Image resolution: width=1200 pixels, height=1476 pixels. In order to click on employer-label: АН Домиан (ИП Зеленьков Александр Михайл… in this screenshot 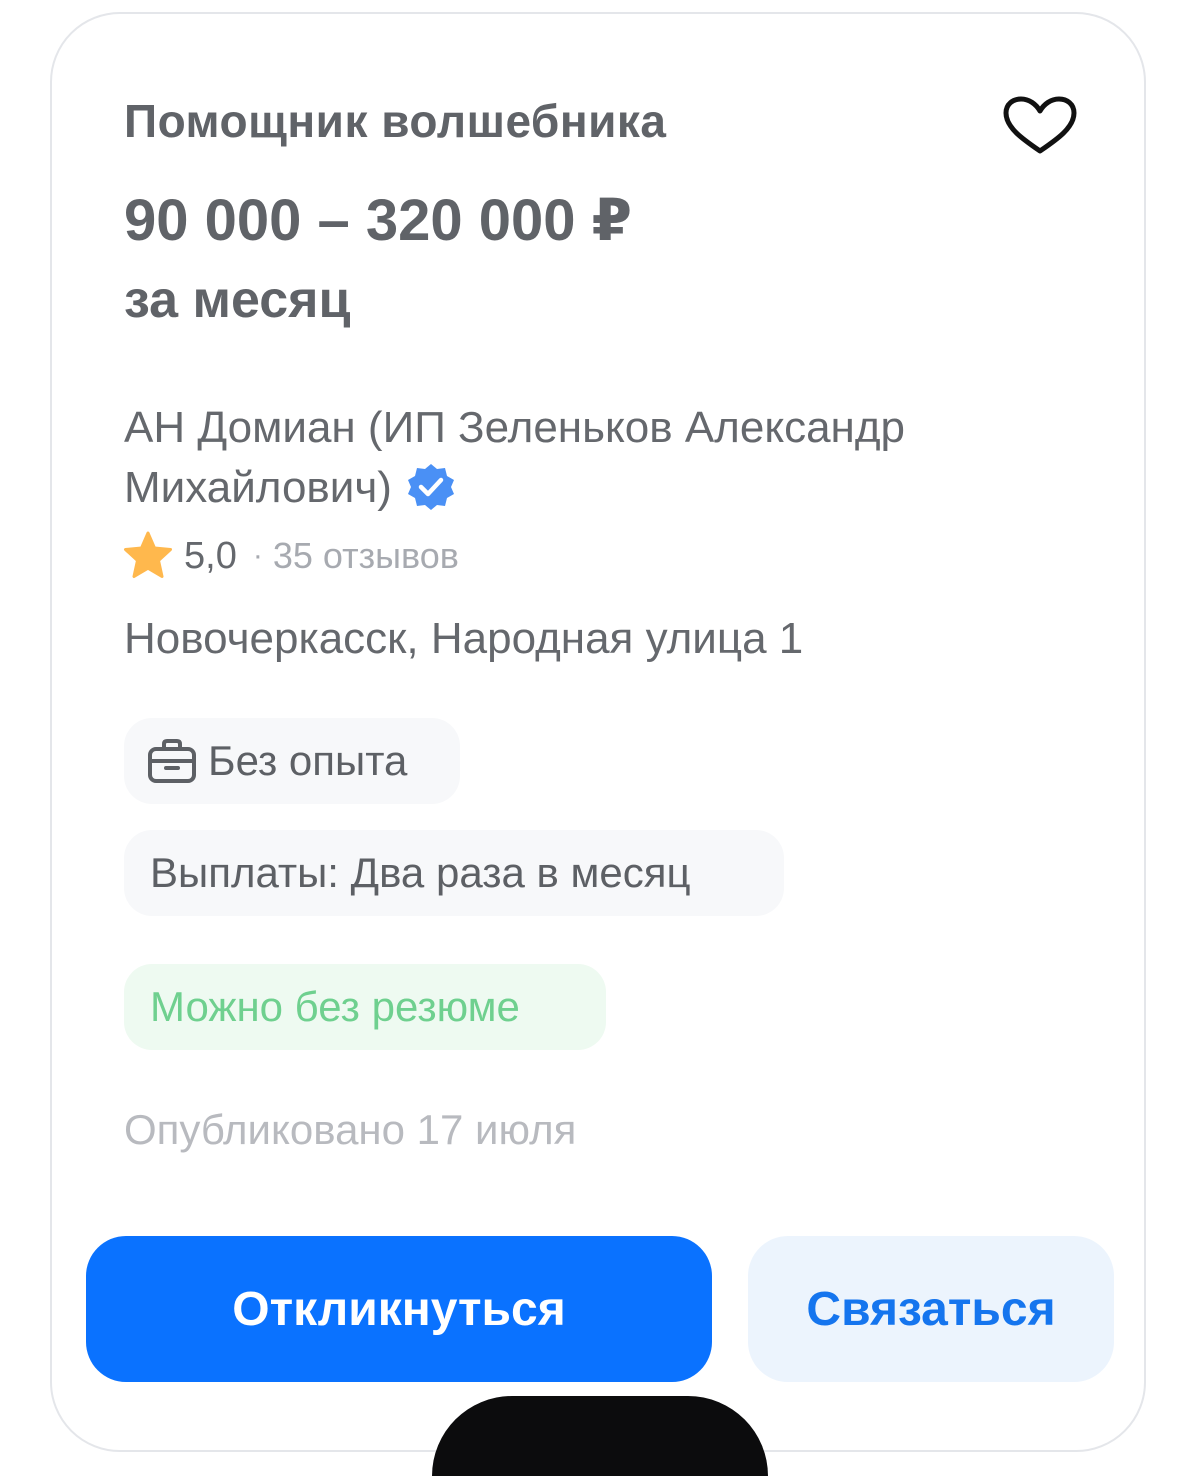, I will do `click(514, 457)`.